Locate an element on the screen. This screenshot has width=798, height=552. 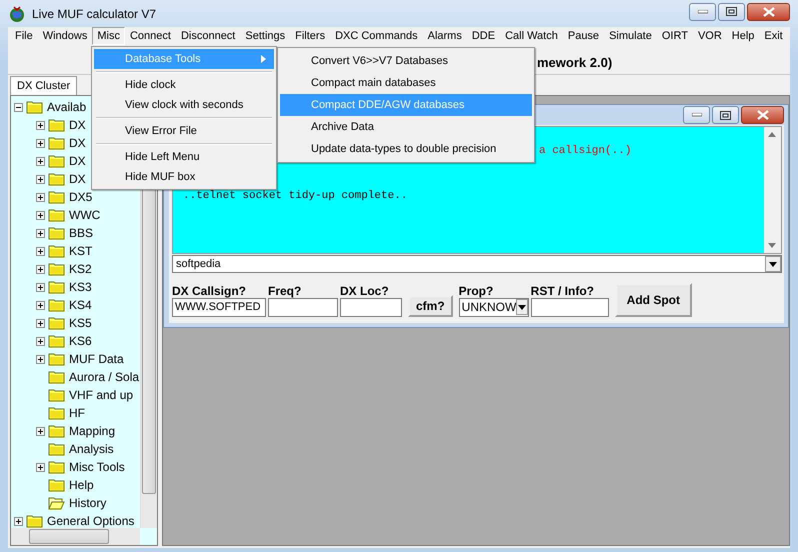
menu-item: Simulate is located at coordinates (630, 36).